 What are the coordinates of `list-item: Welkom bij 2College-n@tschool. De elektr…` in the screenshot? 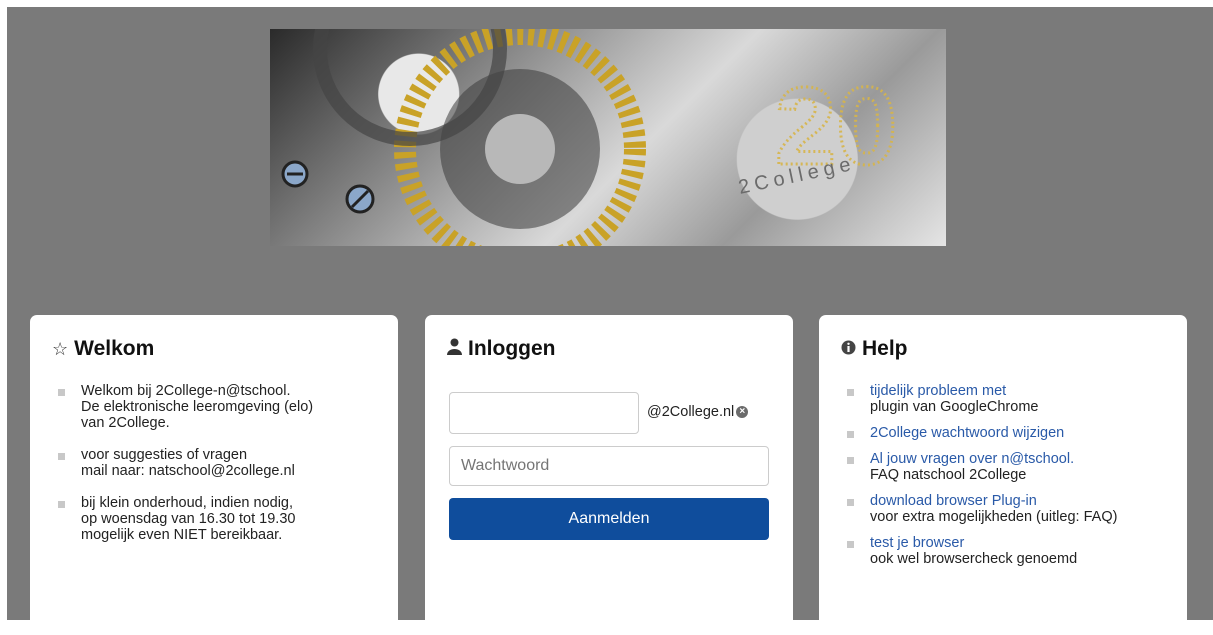 It's located at (220, 407).